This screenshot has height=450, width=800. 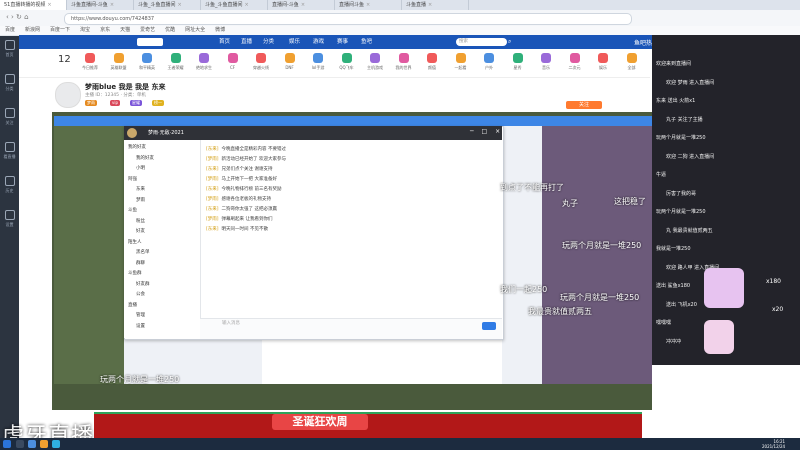 What do you see at coordinates (140, 263) in the screenshot?
I see `contact-item: 群聊` at bounding box center [140, 263].